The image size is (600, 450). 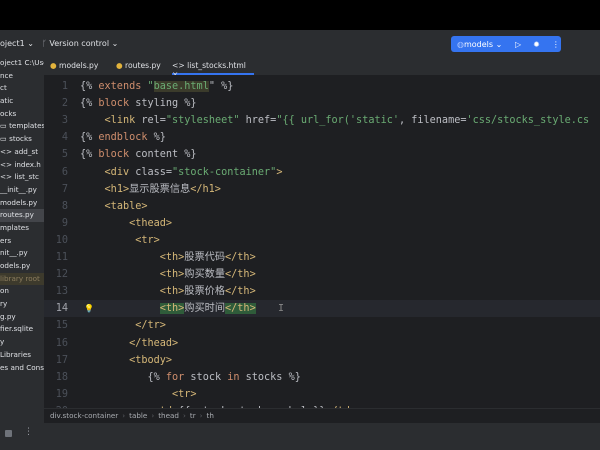 What do you see at coordinates (138, 65) in the screenshot?
I see `tab-routes-py: ● routes.py` at bounding box center [138, 65].